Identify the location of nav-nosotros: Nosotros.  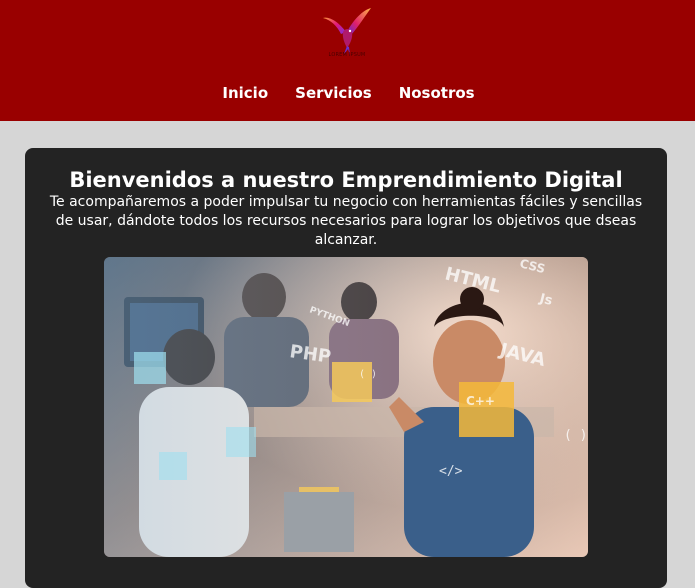
(437, 93).